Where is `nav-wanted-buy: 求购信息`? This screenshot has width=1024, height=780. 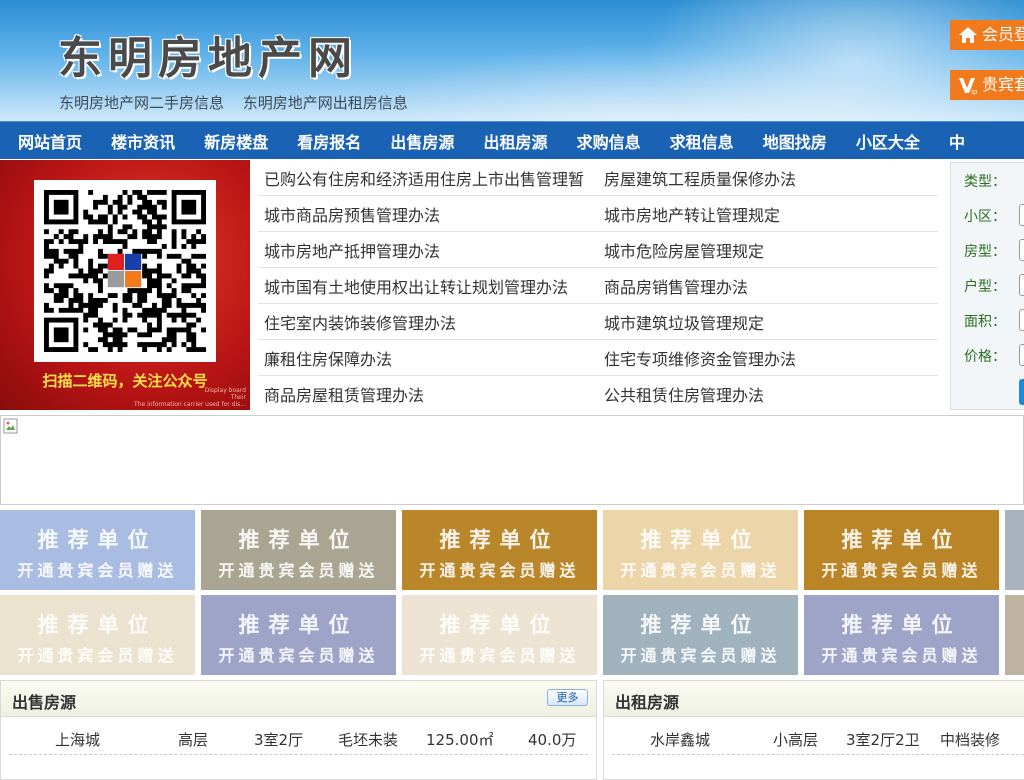 nav-wanted-buy: 求购信息 is located at coordinates (605, 141).